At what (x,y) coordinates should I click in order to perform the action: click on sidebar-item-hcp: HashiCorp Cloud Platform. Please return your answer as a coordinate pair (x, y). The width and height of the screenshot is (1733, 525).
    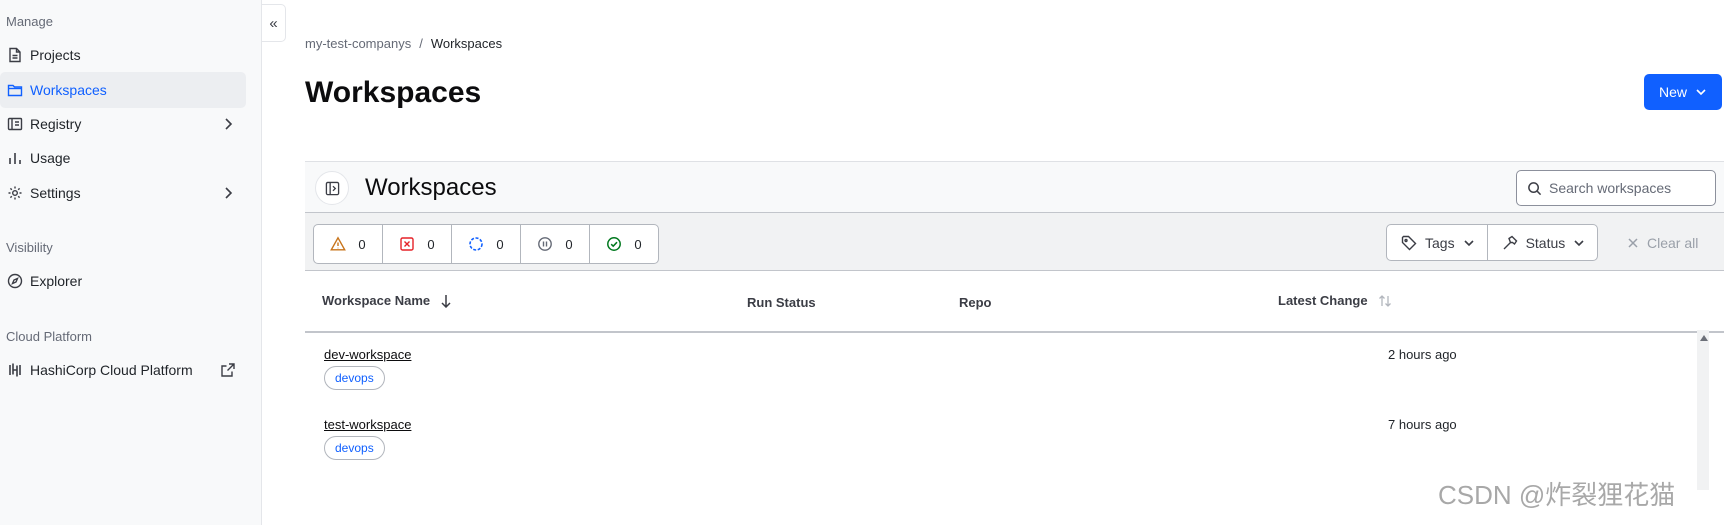
    Looking at the image, I should click on (123, 370).